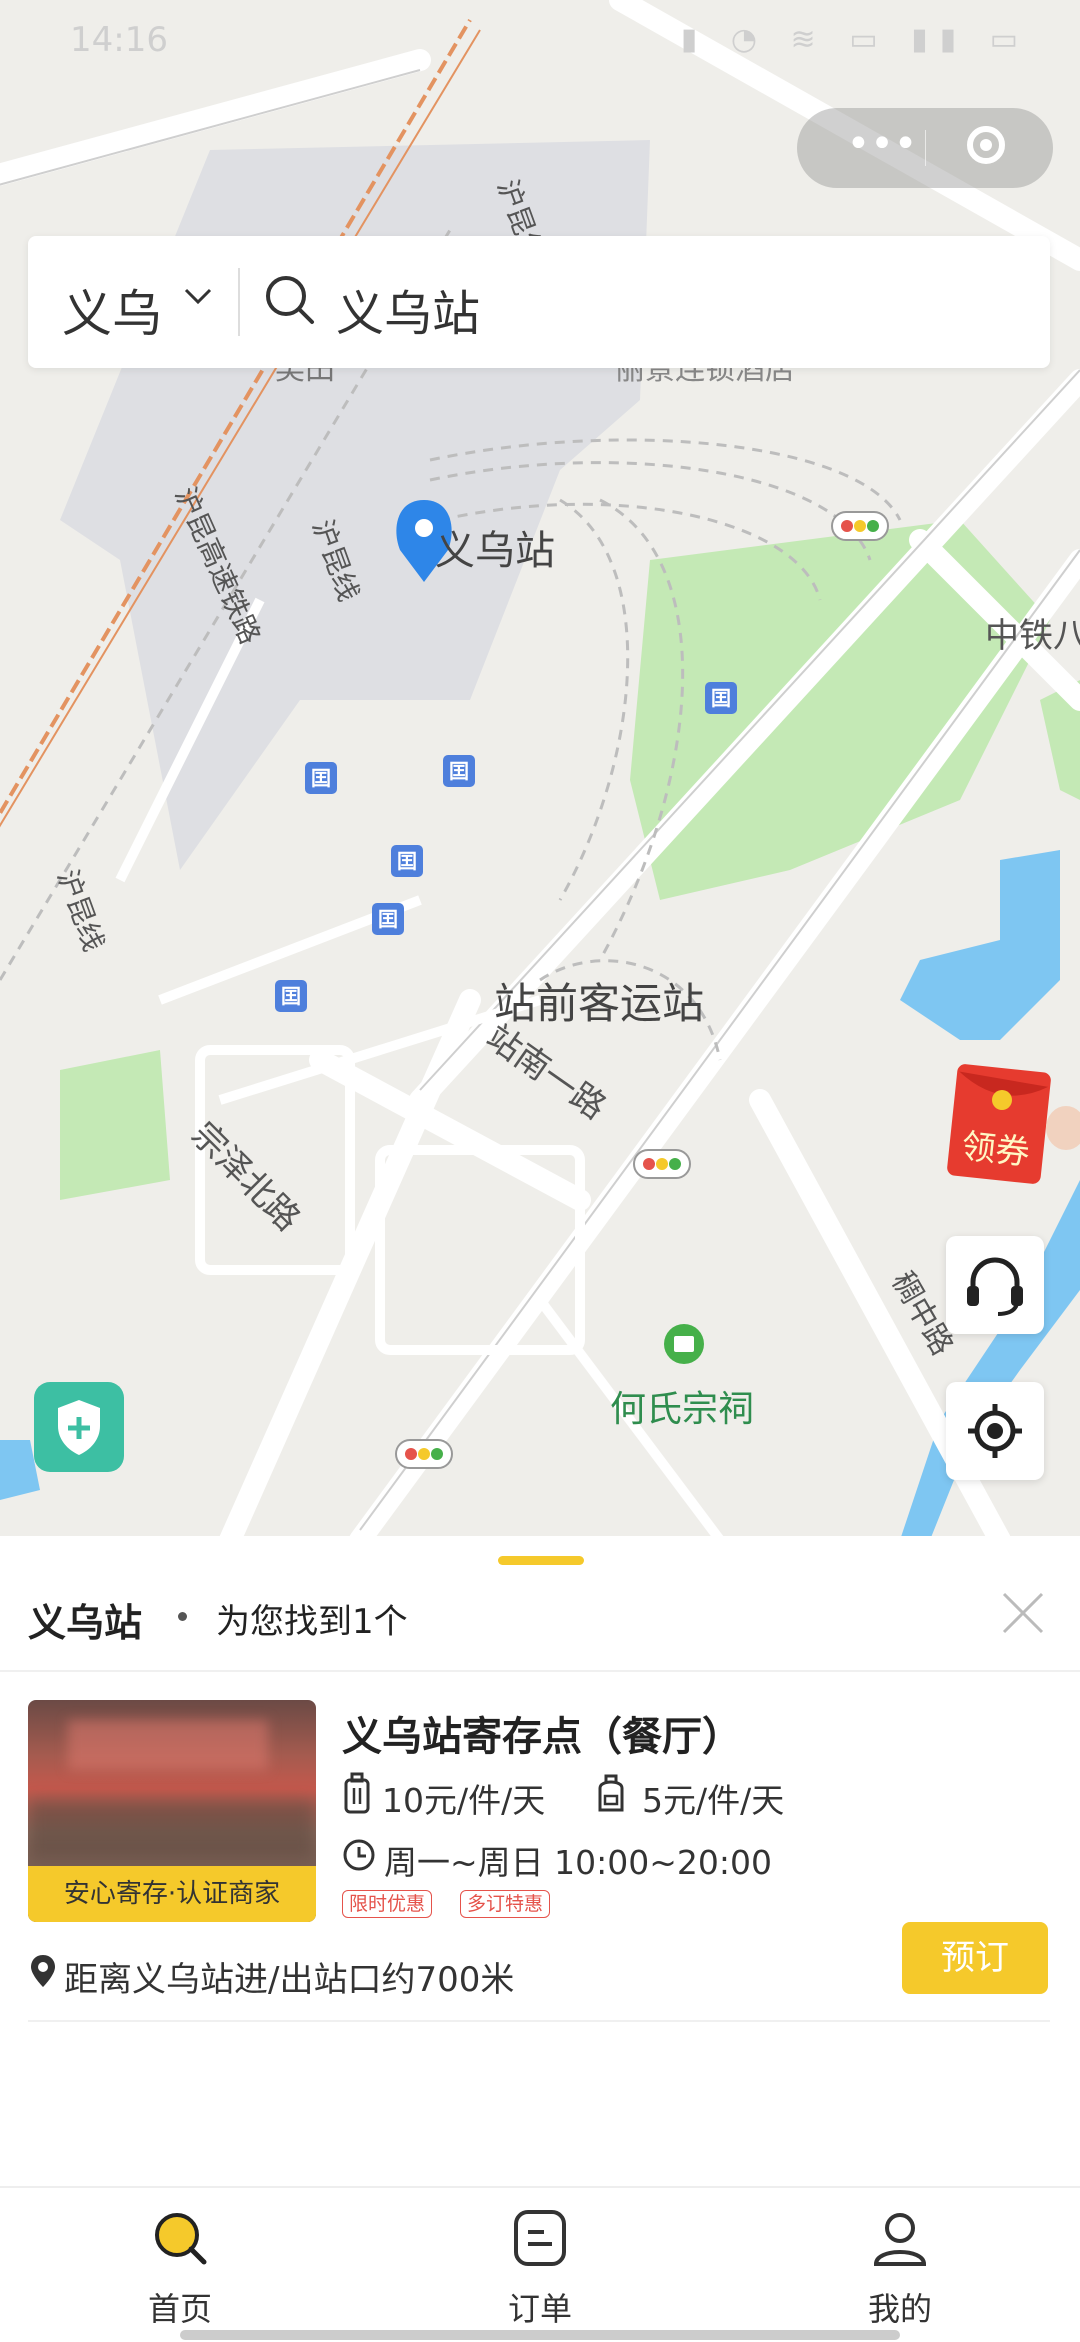 The height and width of the screenshot is (2342, 1080). Describe the element at coordinates (900, 2239) in the screenshot. I see `profile-icon` at that location.